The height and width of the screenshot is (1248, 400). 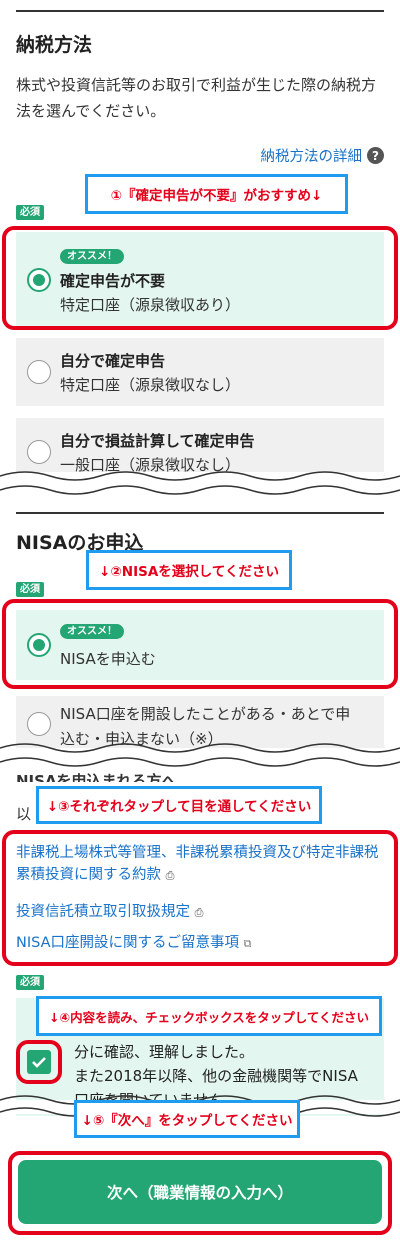 I want to click on nisa-required-badge: 必須, so click(x=30, y=589).